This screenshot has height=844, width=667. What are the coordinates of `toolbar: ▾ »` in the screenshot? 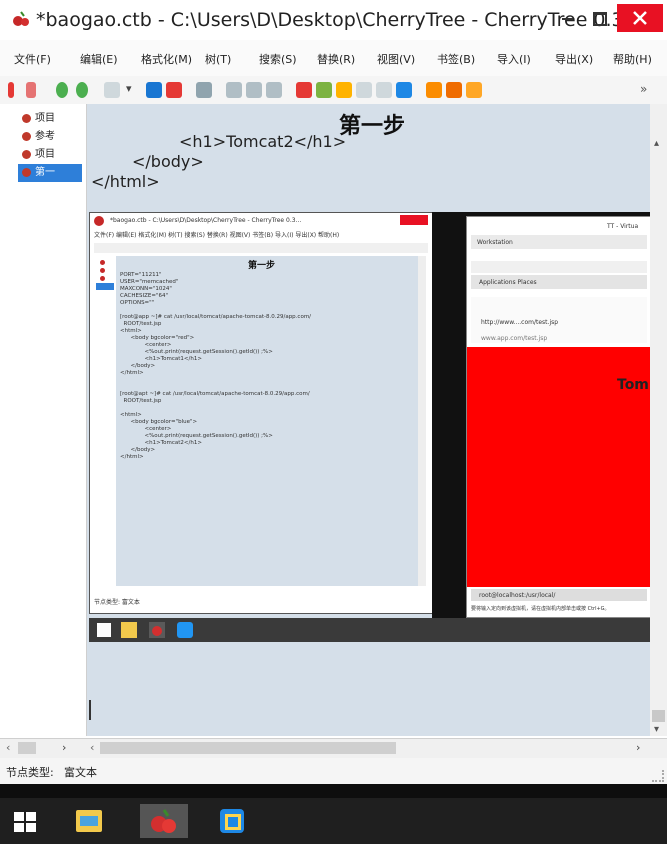 It's located at (333, 90).